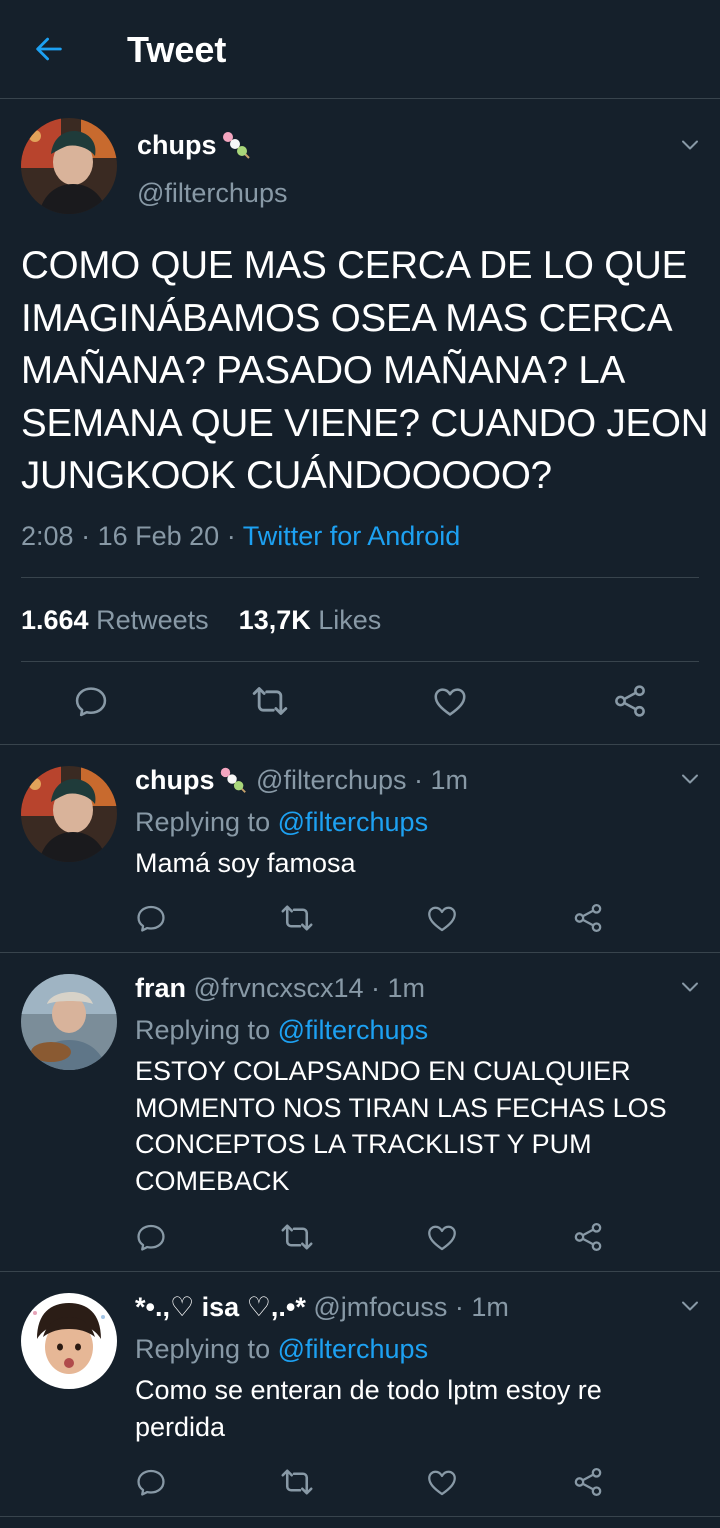 The width and height of the screenshot is (720, 1528). What do you see at coordinates (220, 1307) in the screenshot?
I see `reply-author-name: *•.,♡ isa ♡,.•*` at bounding box center [220, 1307].